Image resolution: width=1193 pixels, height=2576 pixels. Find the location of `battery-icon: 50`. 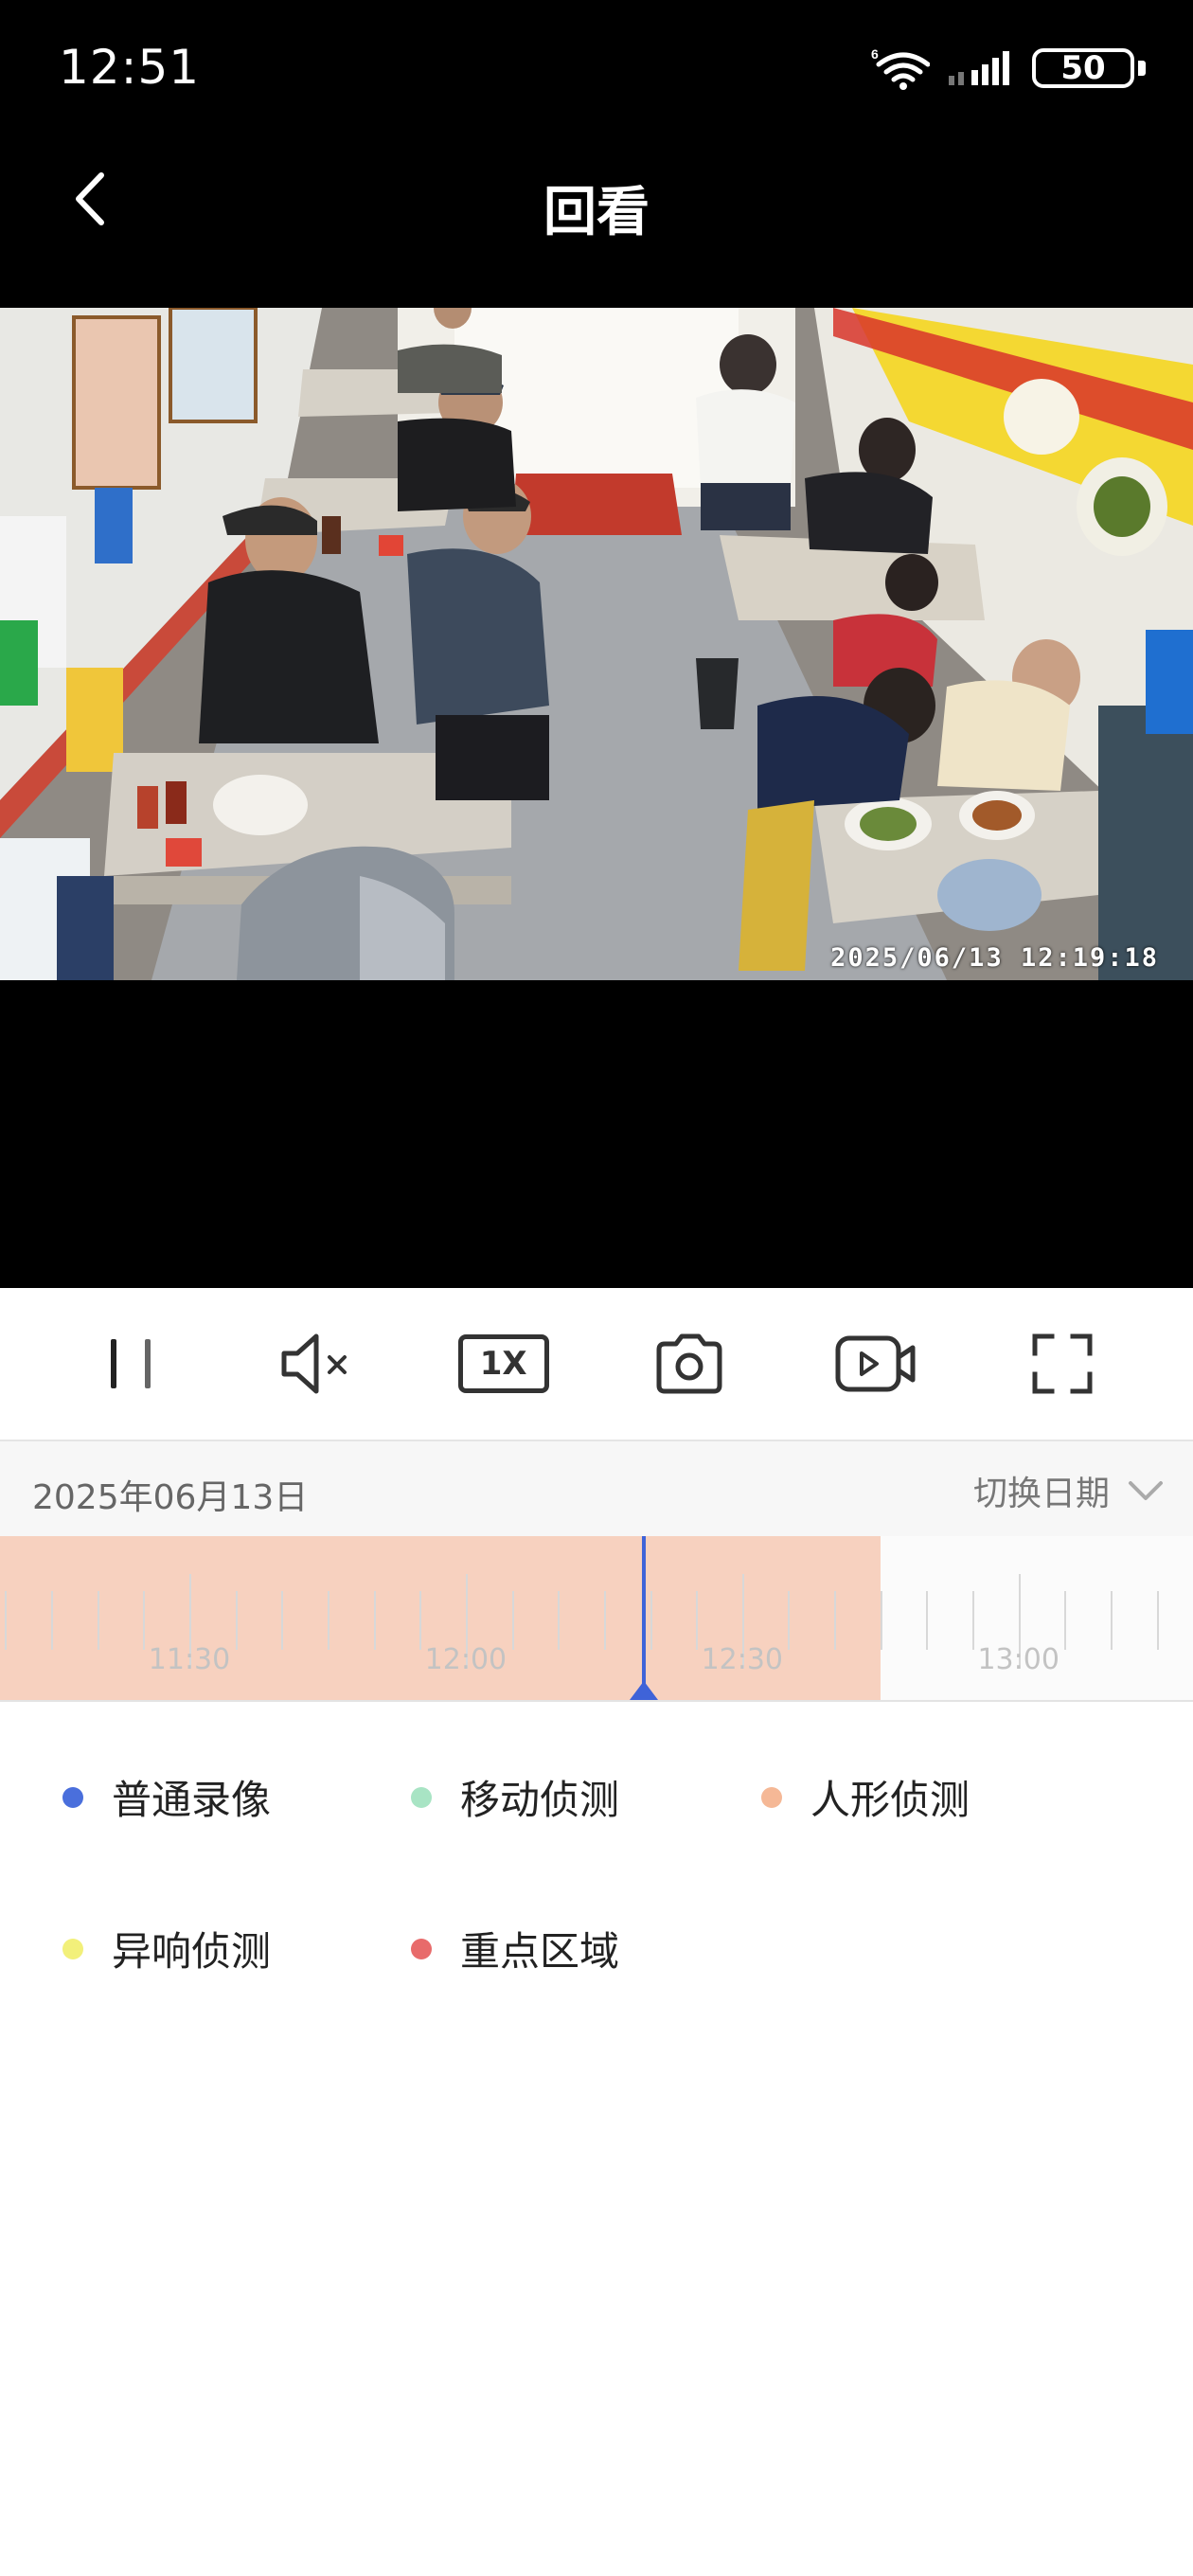

battery-icon: 50 is located at coordinates (1089, 68).